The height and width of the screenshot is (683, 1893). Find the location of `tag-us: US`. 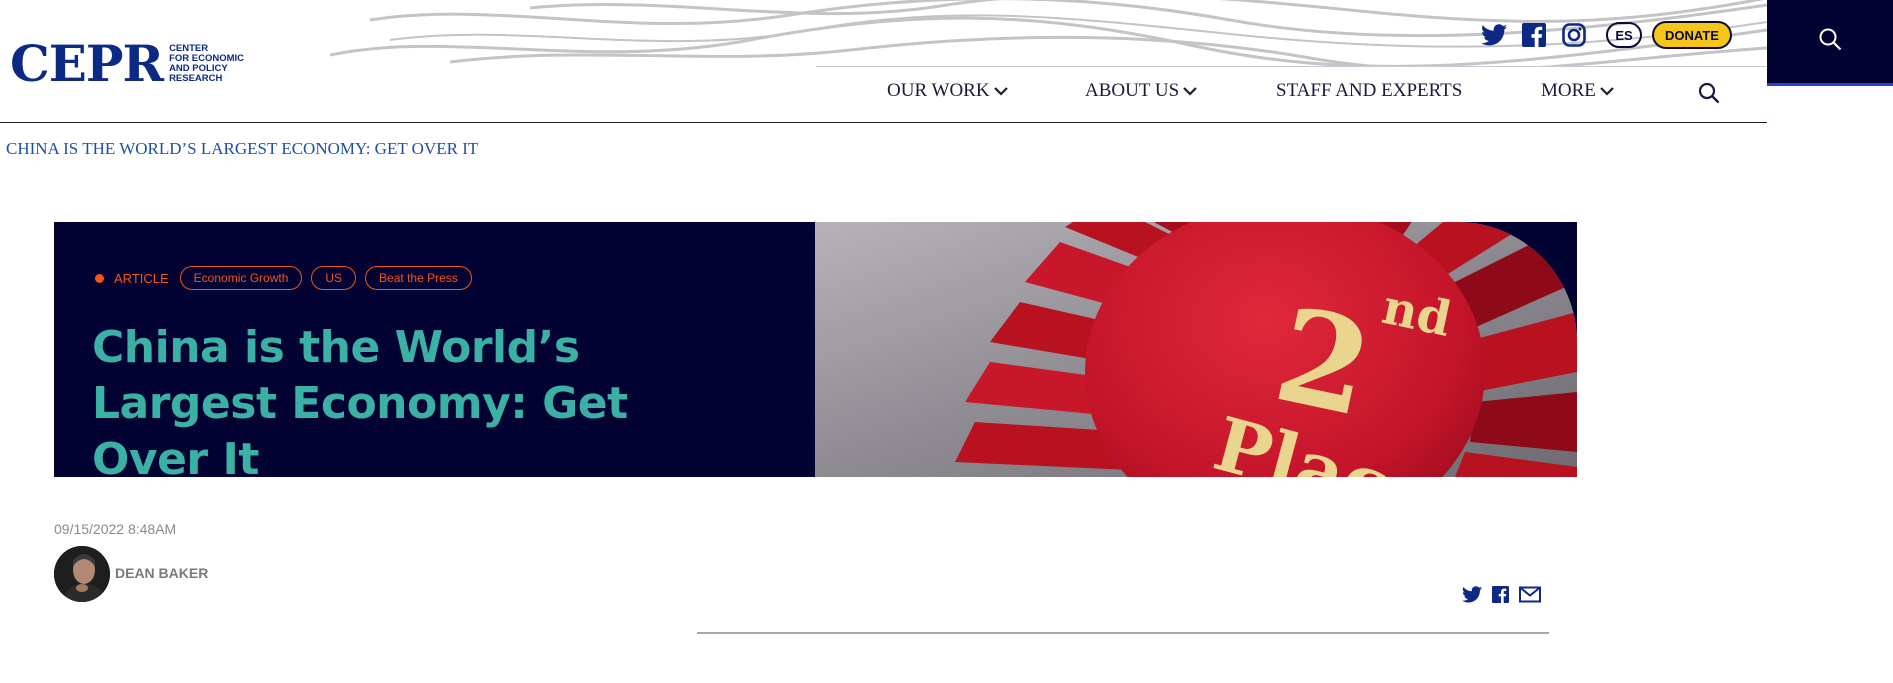

tag-us: US is located at coordinates (334, 278).